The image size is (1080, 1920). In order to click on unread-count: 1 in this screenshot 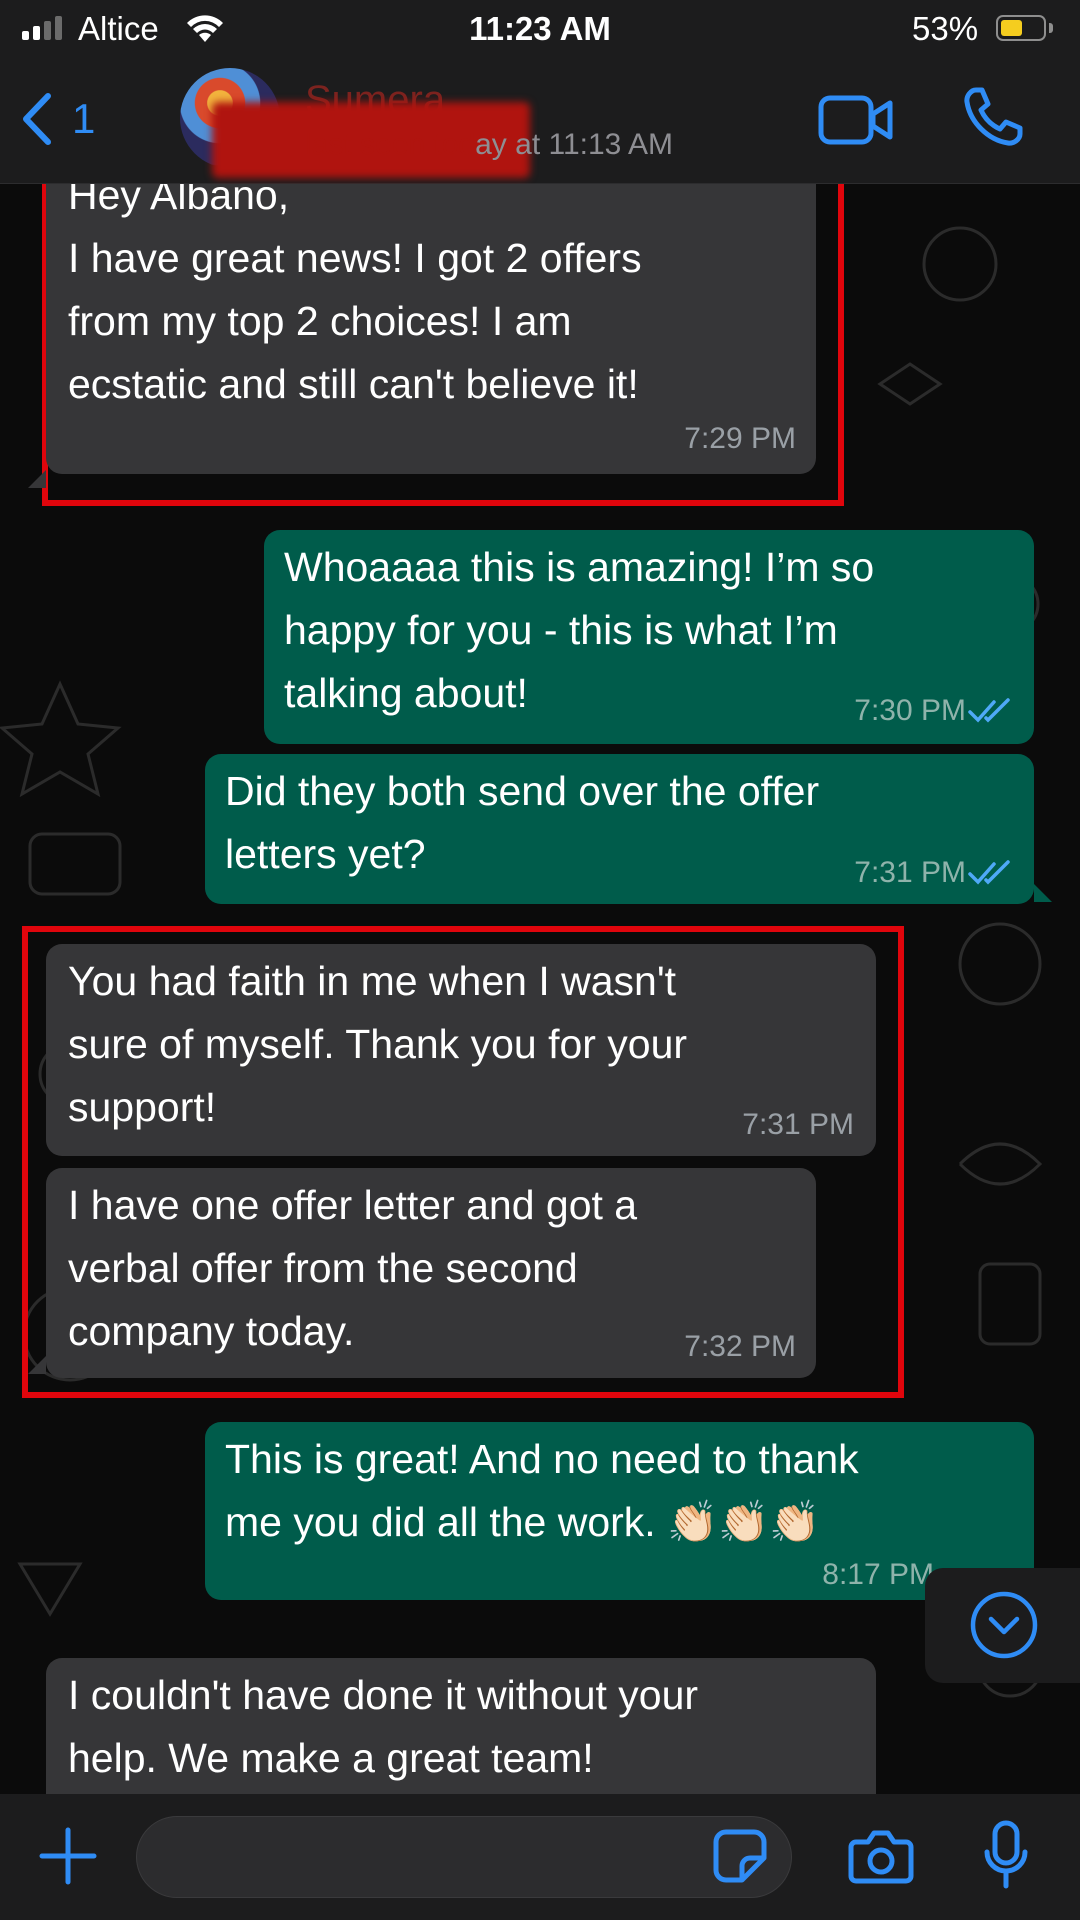, I will do `click(84, 118)`.